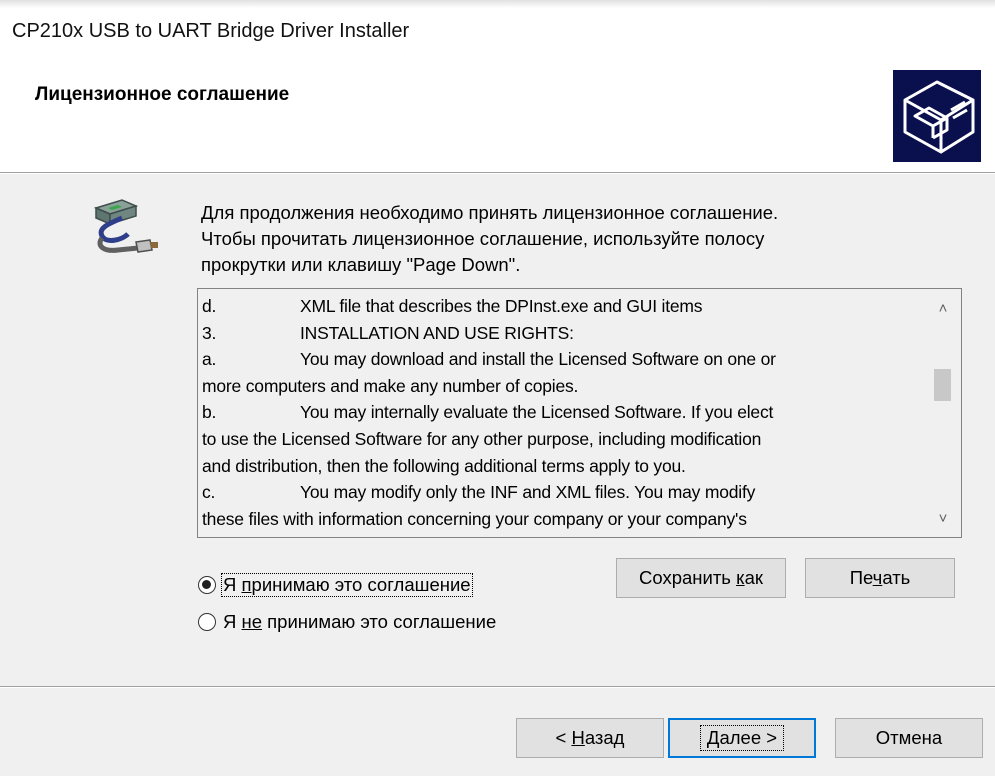  What do you see at coordinates (943, 309) in the screenshot?
I see `scroll-up-icon: ˄` at bounding box center [943, 309].